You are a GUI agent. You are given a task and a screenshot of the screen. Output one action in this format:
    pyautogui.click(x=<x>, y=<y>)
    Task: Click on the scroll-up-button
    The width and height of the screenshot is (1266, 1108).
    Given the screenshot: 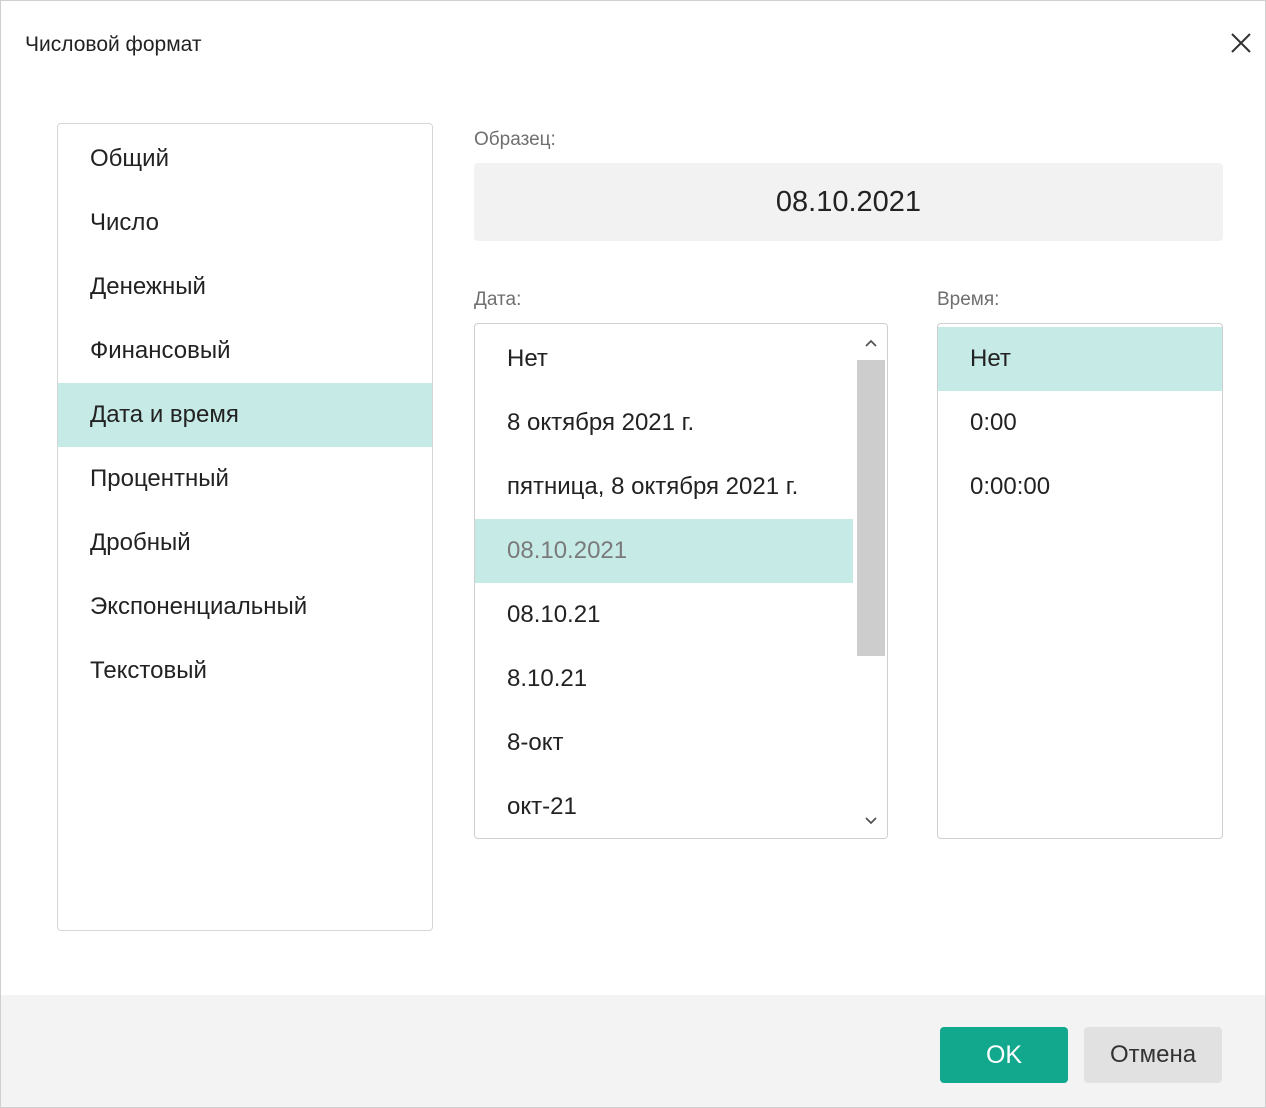 What is the action you would take?
    pyautogui.click(x=871, y=343)
    